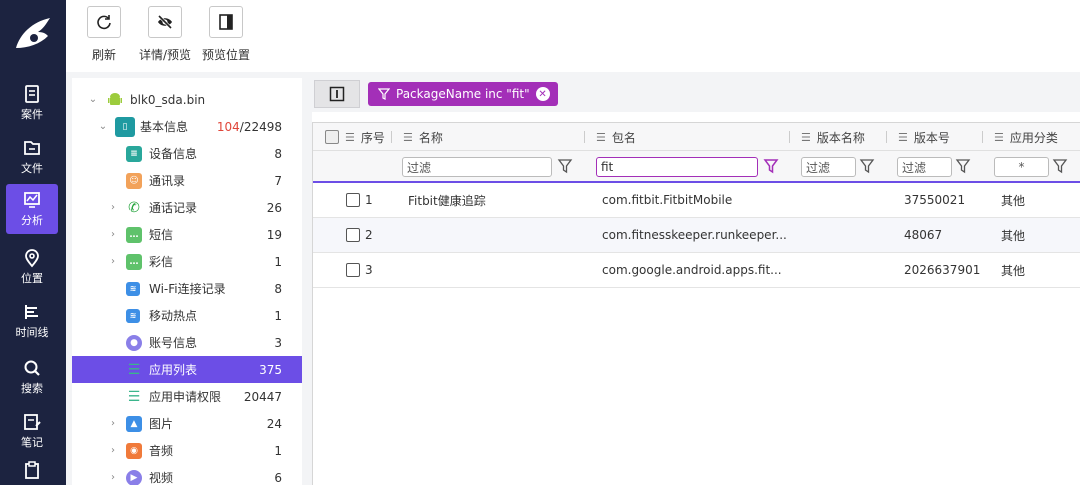 The height and width of the screenshot is (485, 1080). What do you see at coordinates (161, 478) in the screenshot?
I see `tree-item-label: 视频` at bounding box center [161, 478].